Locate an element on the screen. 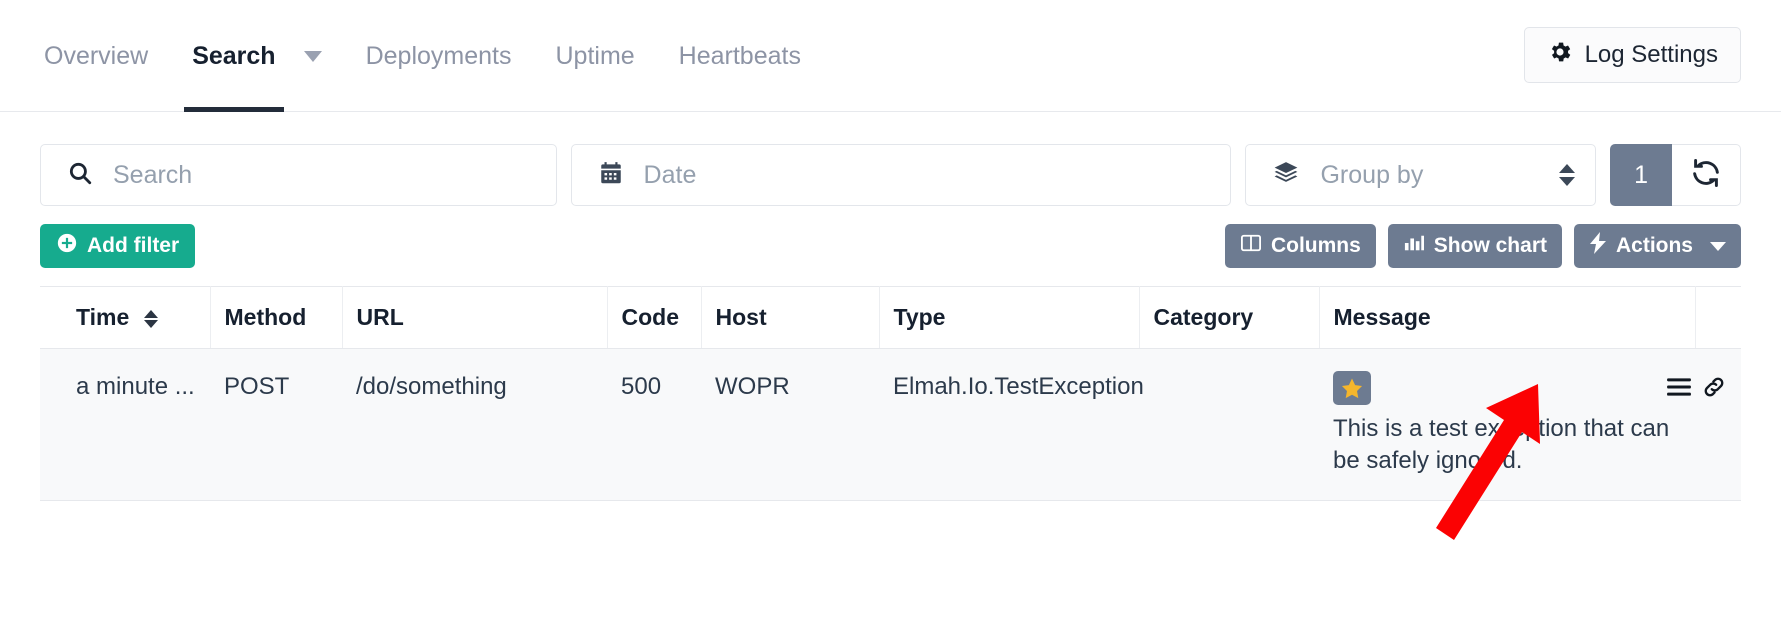 This screenshot has height=640, width=1781. nav-tab-heartbeats: Heartbeats is located at coordinates (740, 56).